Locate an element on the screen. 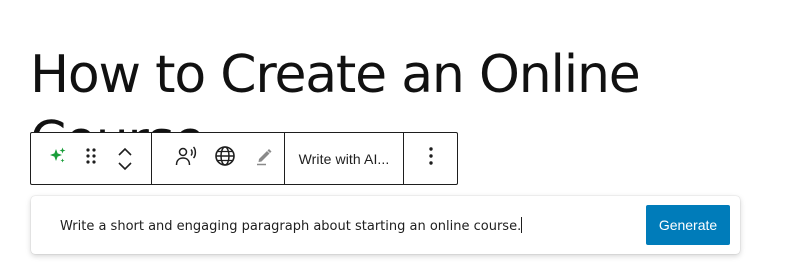  translate-button is located at coordinates (224, 158).